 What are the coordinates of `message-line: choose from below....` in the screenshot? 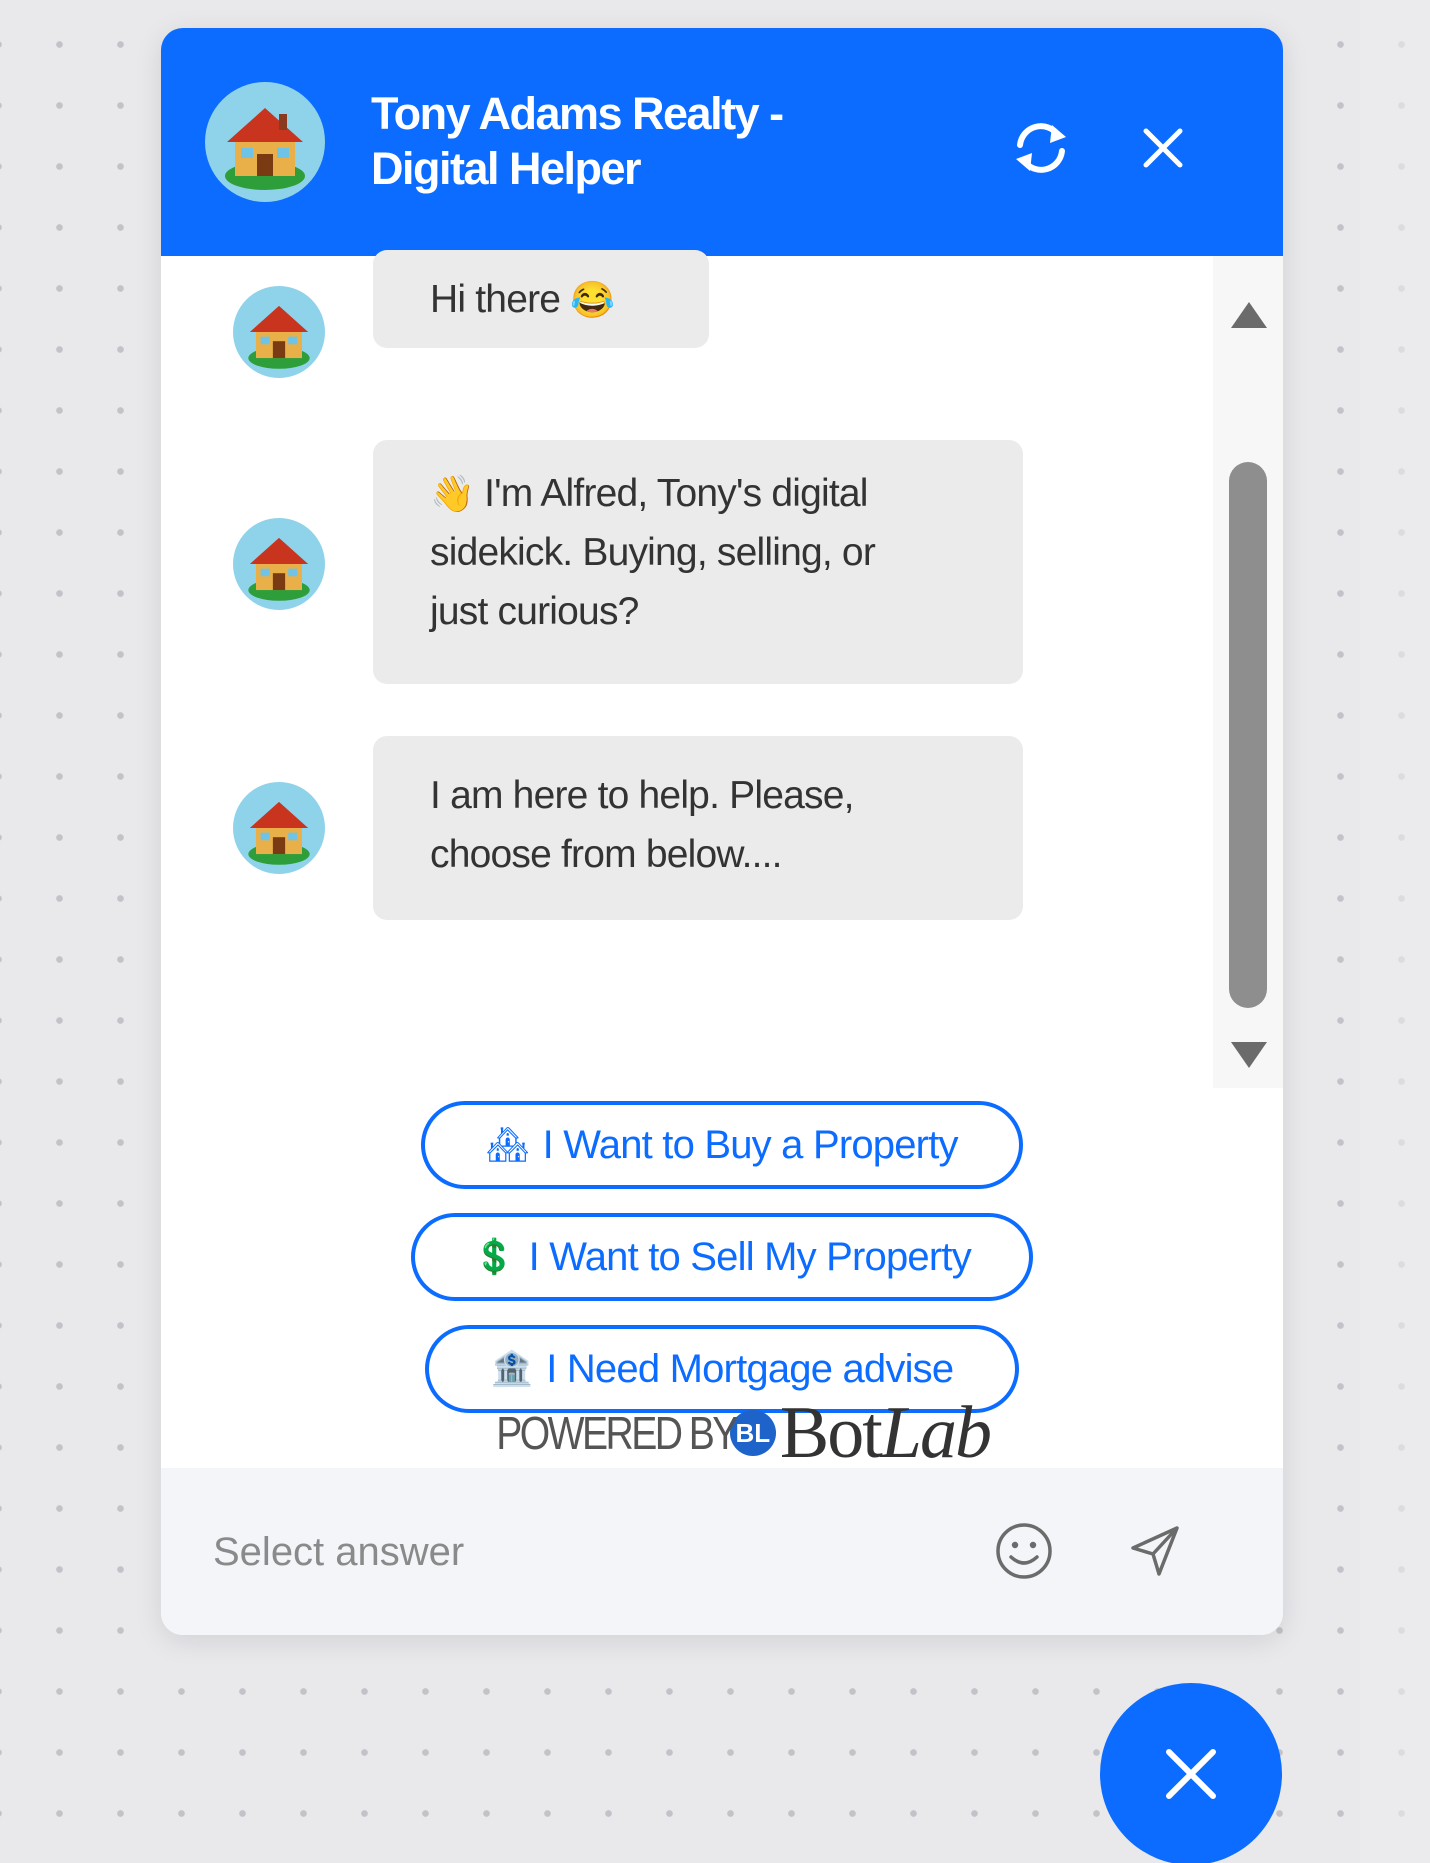 It's located at (606, 854).